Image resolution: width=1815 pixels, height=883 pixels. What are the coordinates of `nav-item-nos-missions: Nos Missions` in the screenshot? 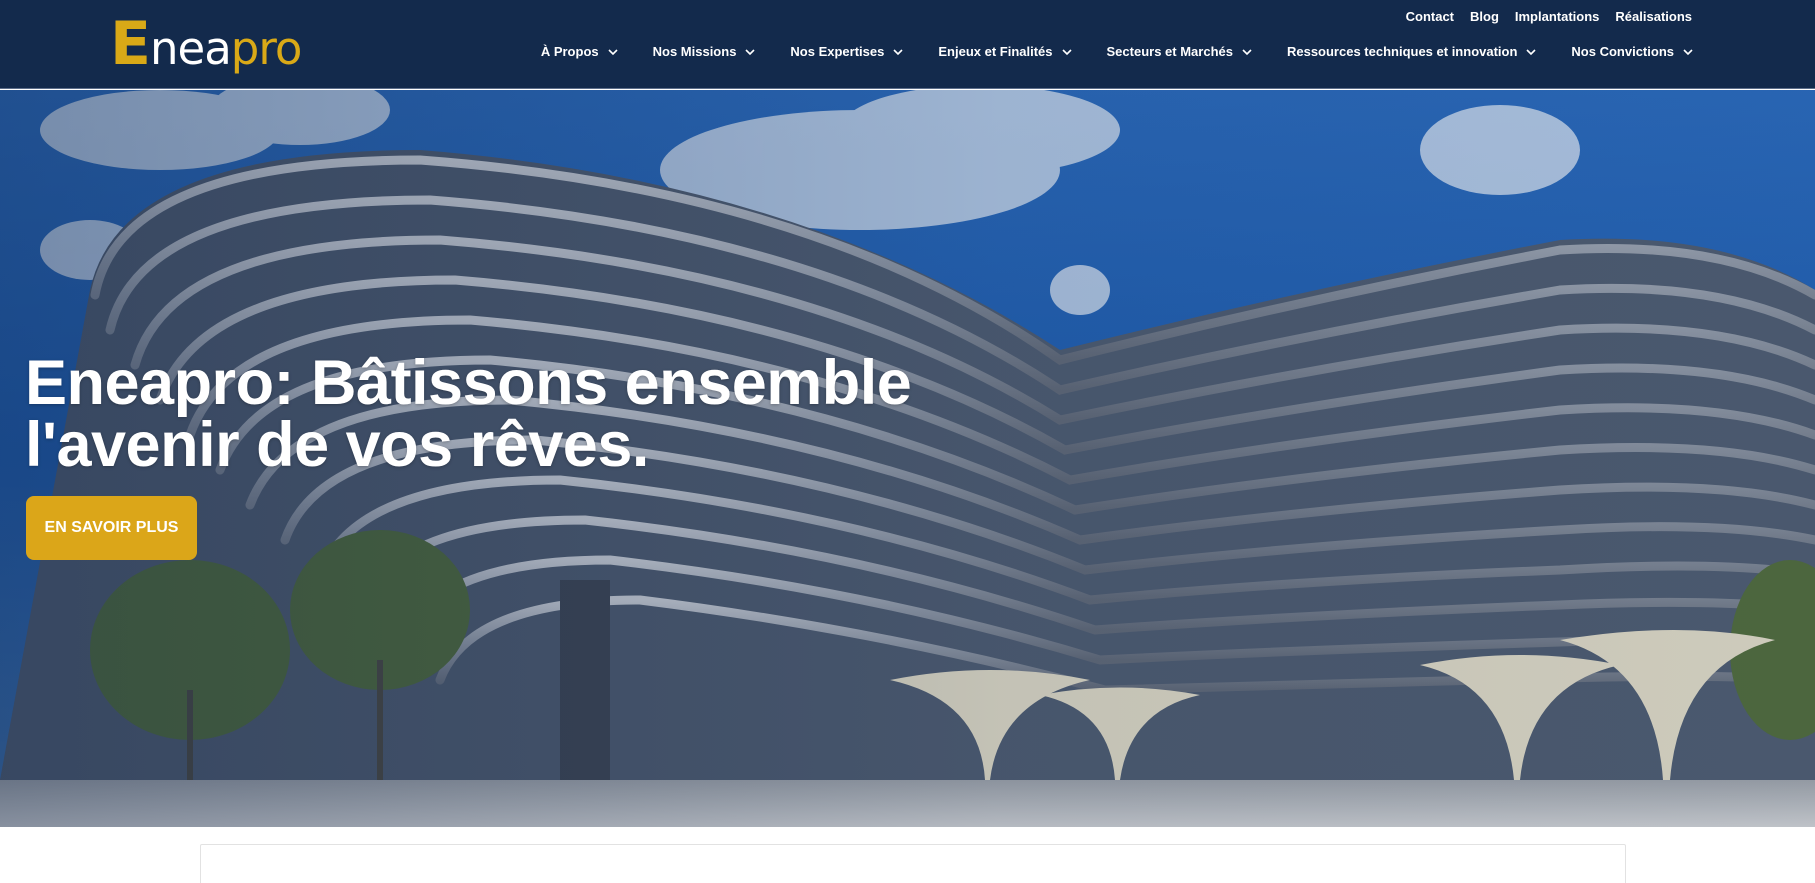 It's located at (705, 51).